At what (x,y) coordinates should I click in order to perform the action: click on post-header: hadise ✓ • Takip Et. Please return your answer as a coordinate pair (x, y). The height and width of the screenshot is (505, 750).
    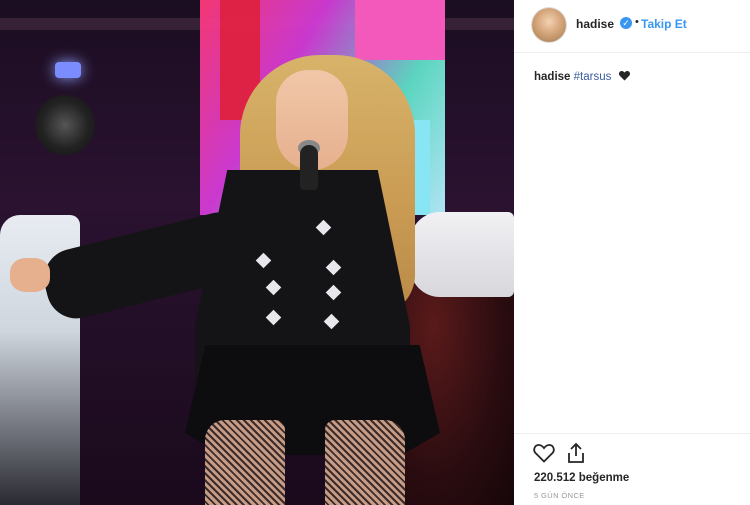
    Looking at the image, I should click on (632, 26).